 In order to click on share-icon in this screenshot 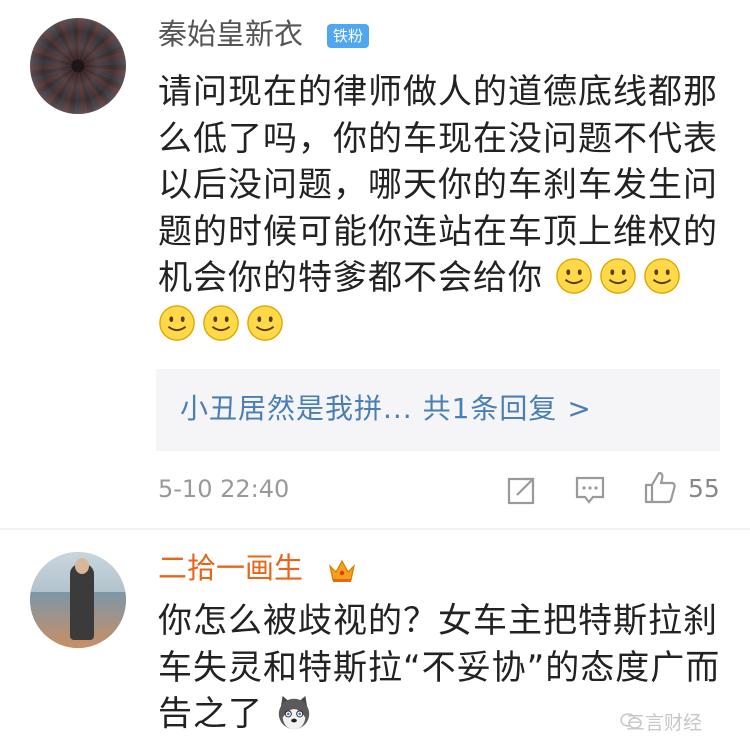, I will do `click(522, 490)`.